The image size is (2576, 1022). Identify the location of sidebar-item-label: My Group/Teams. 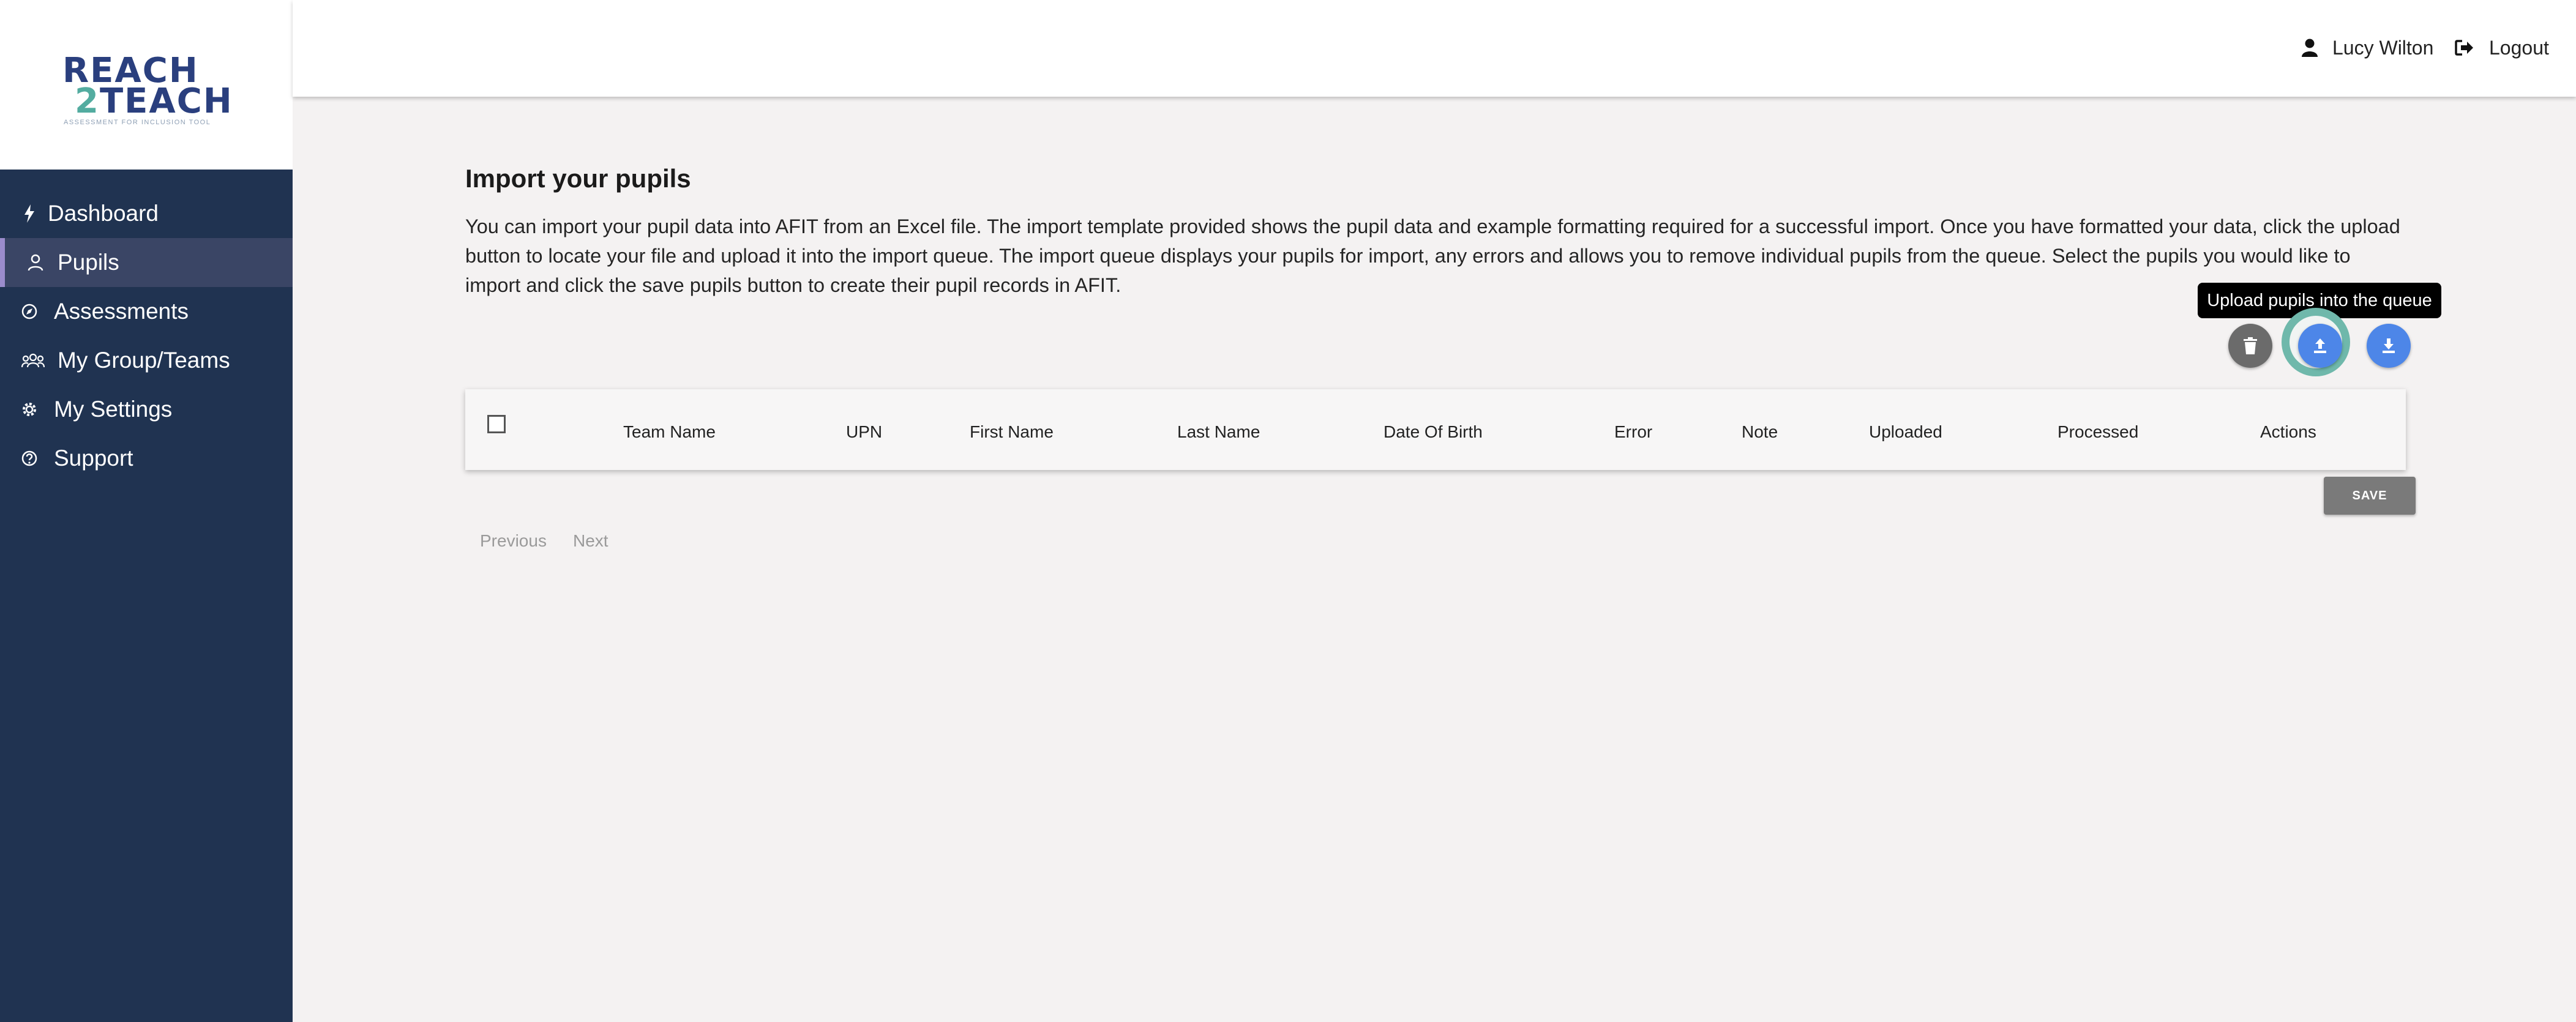
(144, 360).